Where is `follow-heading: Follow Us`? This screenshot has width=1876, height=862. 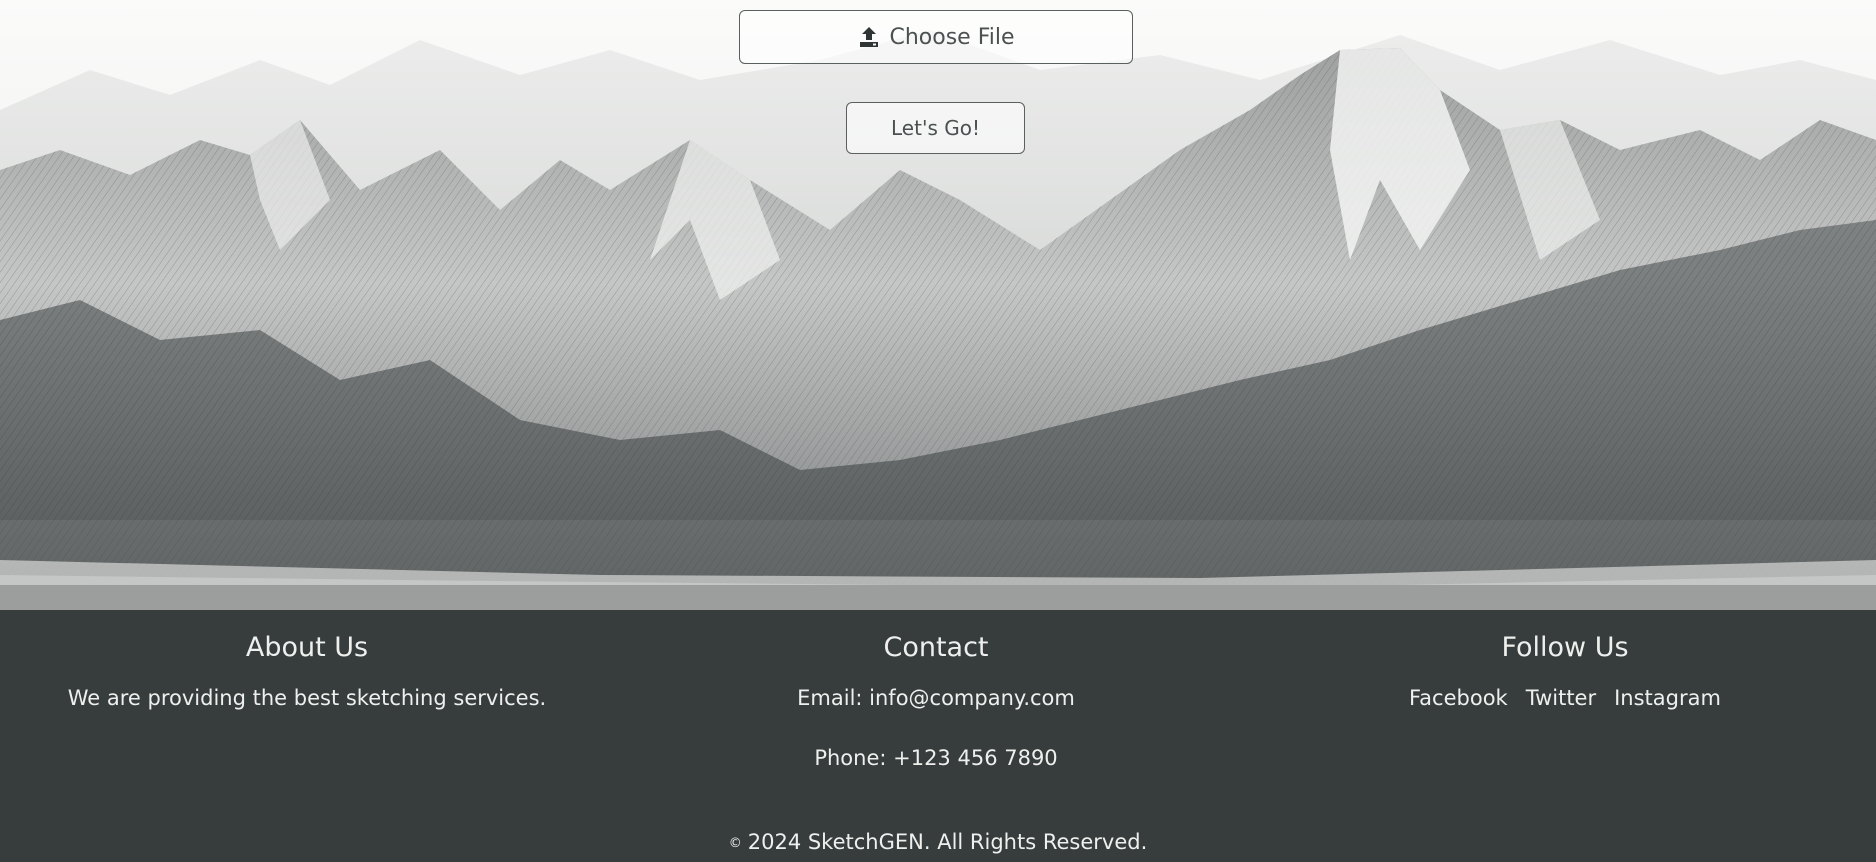
follow-heading: Follow Us is located at coordinates (1565, 647).